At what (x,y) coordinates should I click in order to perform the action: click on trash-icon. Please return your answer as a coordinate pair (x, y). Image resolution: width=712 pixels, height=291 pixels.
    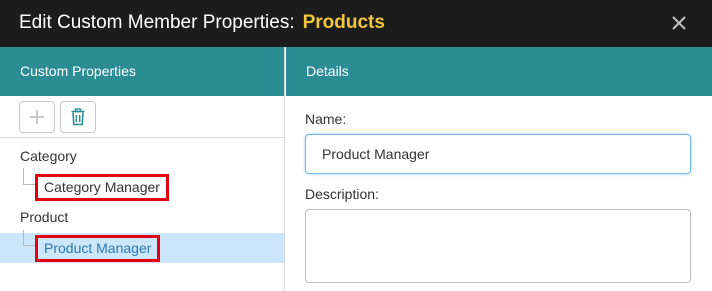
    Looking at the image, I should click on (78, 117).